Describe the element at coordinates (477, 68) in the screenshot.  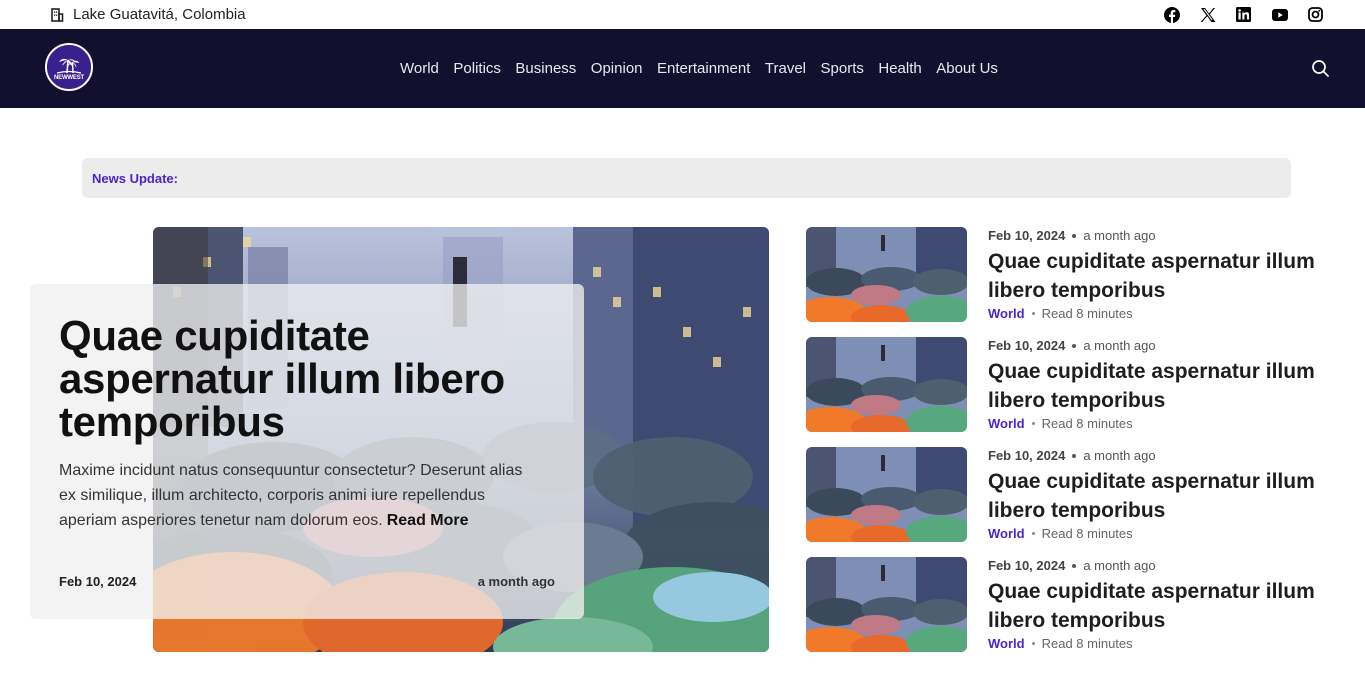
I see `nav-link-politics: Politics` at that location.